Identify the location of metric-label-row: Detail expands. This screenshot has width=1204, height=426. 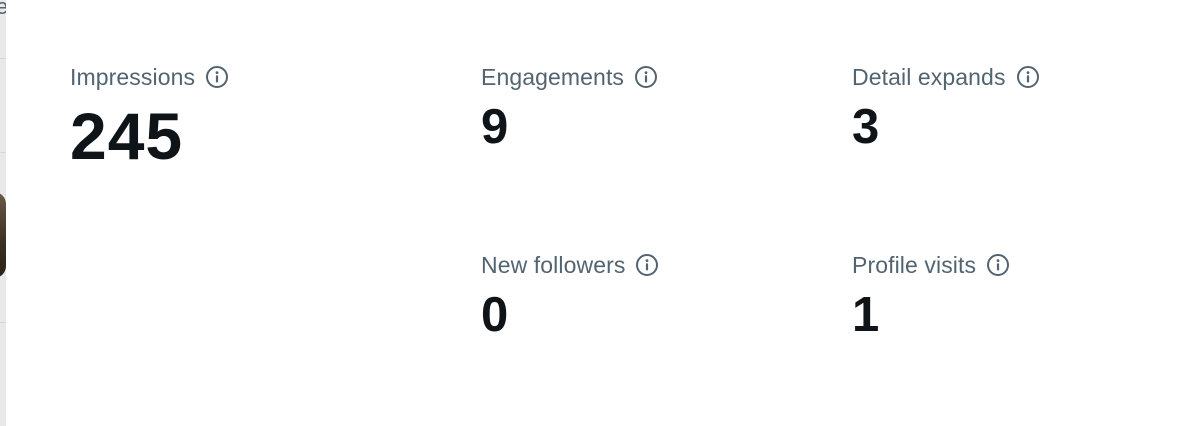
(946, 77).